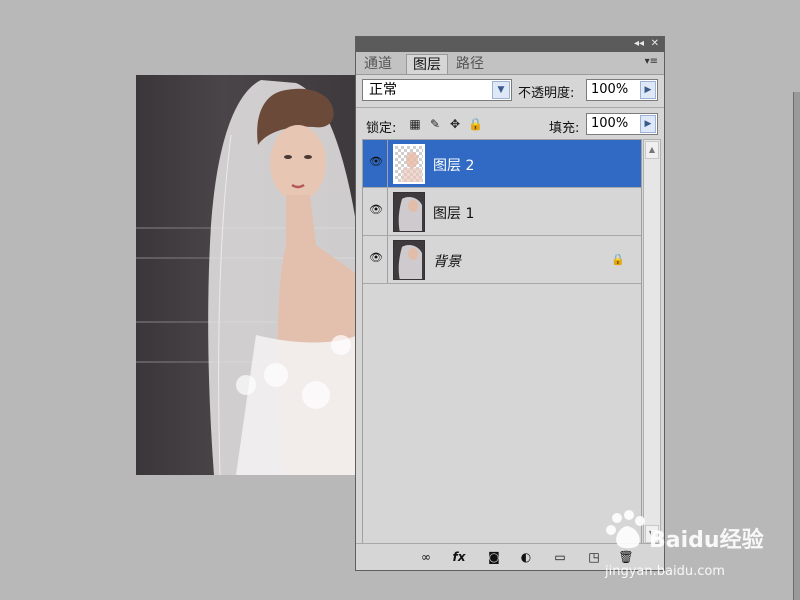 The image size is (800, 600). What do you see at coordinates (510, 44) in the screenshot?
I see `panel-titlebar: ◂◂ ✕` at bounding box center [510, 44].